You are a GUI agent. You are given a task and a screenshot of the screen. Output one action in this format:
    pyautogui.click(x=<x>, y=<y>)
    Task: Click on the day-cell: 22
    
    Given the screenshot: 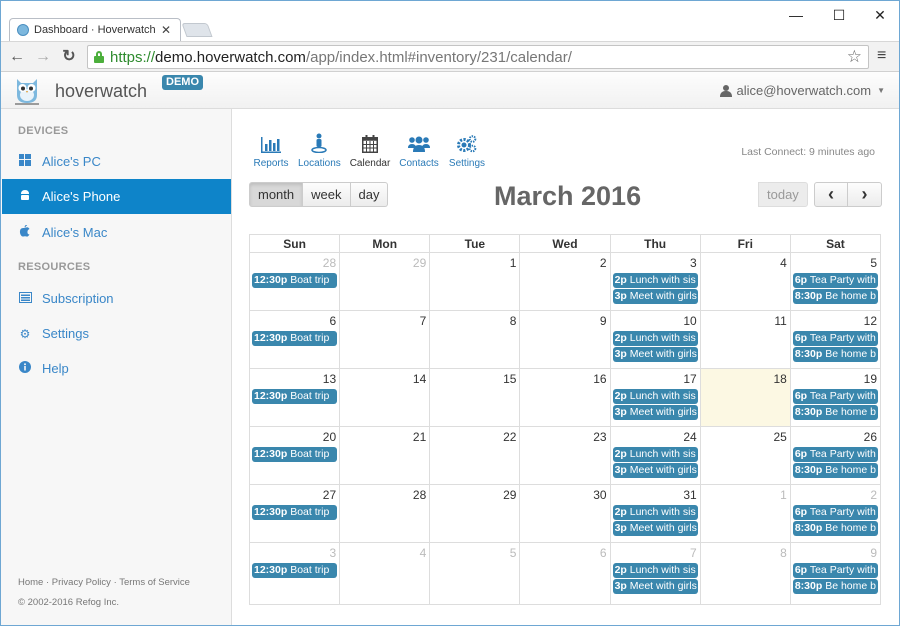 What is the action you would take?
    pyautogui.click(x=475, y=455)
    